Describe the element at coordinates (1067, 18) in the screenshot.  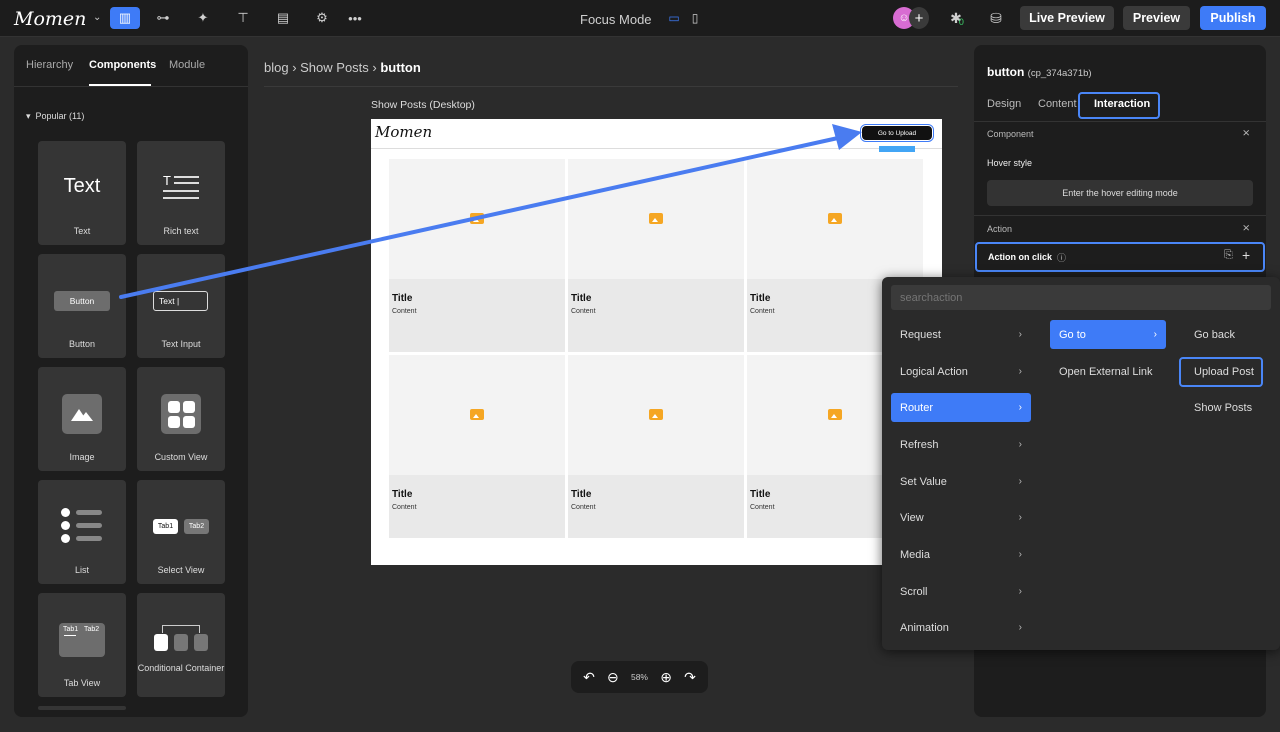
I see `live-preview-button: Live Preview` at that location.